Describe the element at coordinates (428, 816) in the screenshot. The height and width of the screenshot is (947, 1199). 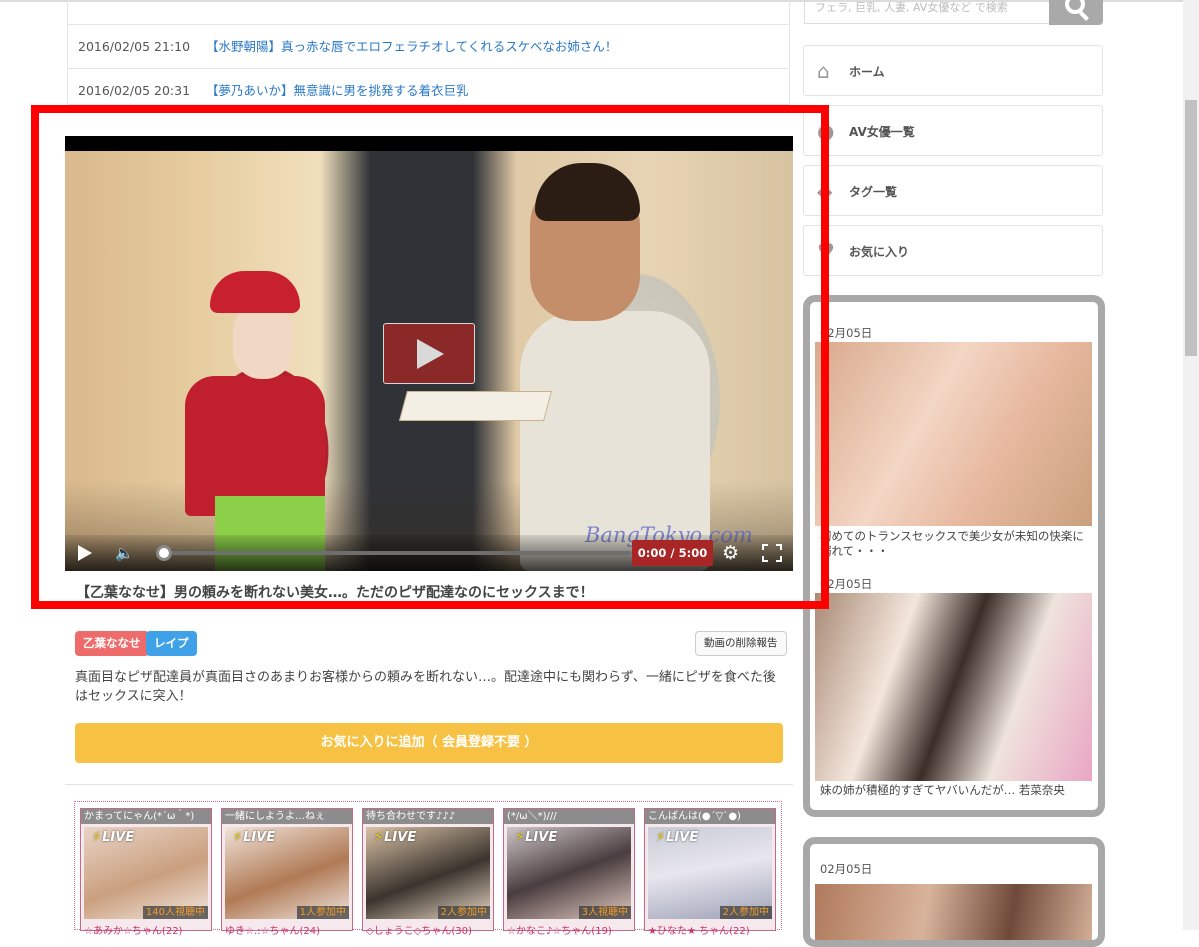
I see `live-card-title: 待ち合わせです♪♪♪` at that location.